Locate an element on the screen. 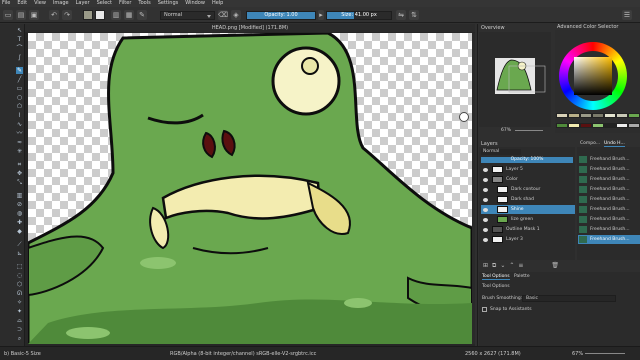 The image size is (640, 360). menu-layer: Layer is located at coordinates (83, 3).